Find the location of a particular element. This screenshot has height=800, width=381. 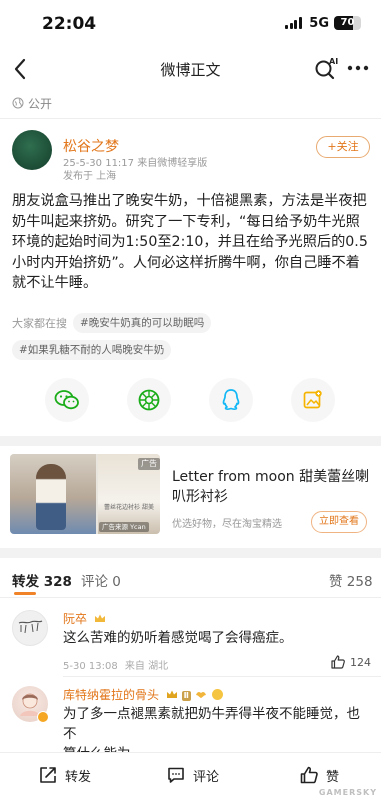

tab-like: 赞 258 is located at coordinates (351, 580).